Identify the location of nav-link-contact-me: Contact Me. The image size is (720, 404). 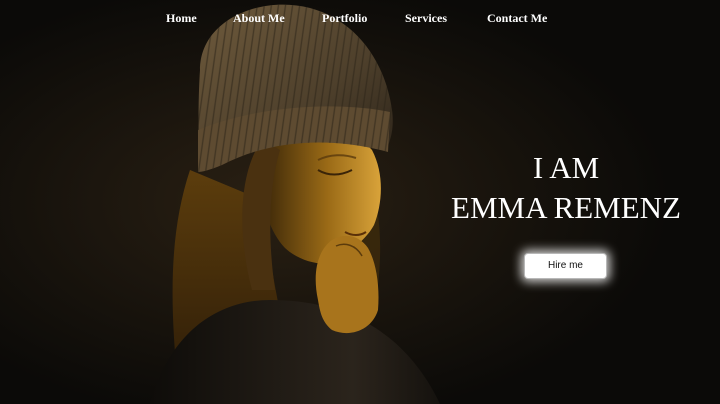
(517, 18).